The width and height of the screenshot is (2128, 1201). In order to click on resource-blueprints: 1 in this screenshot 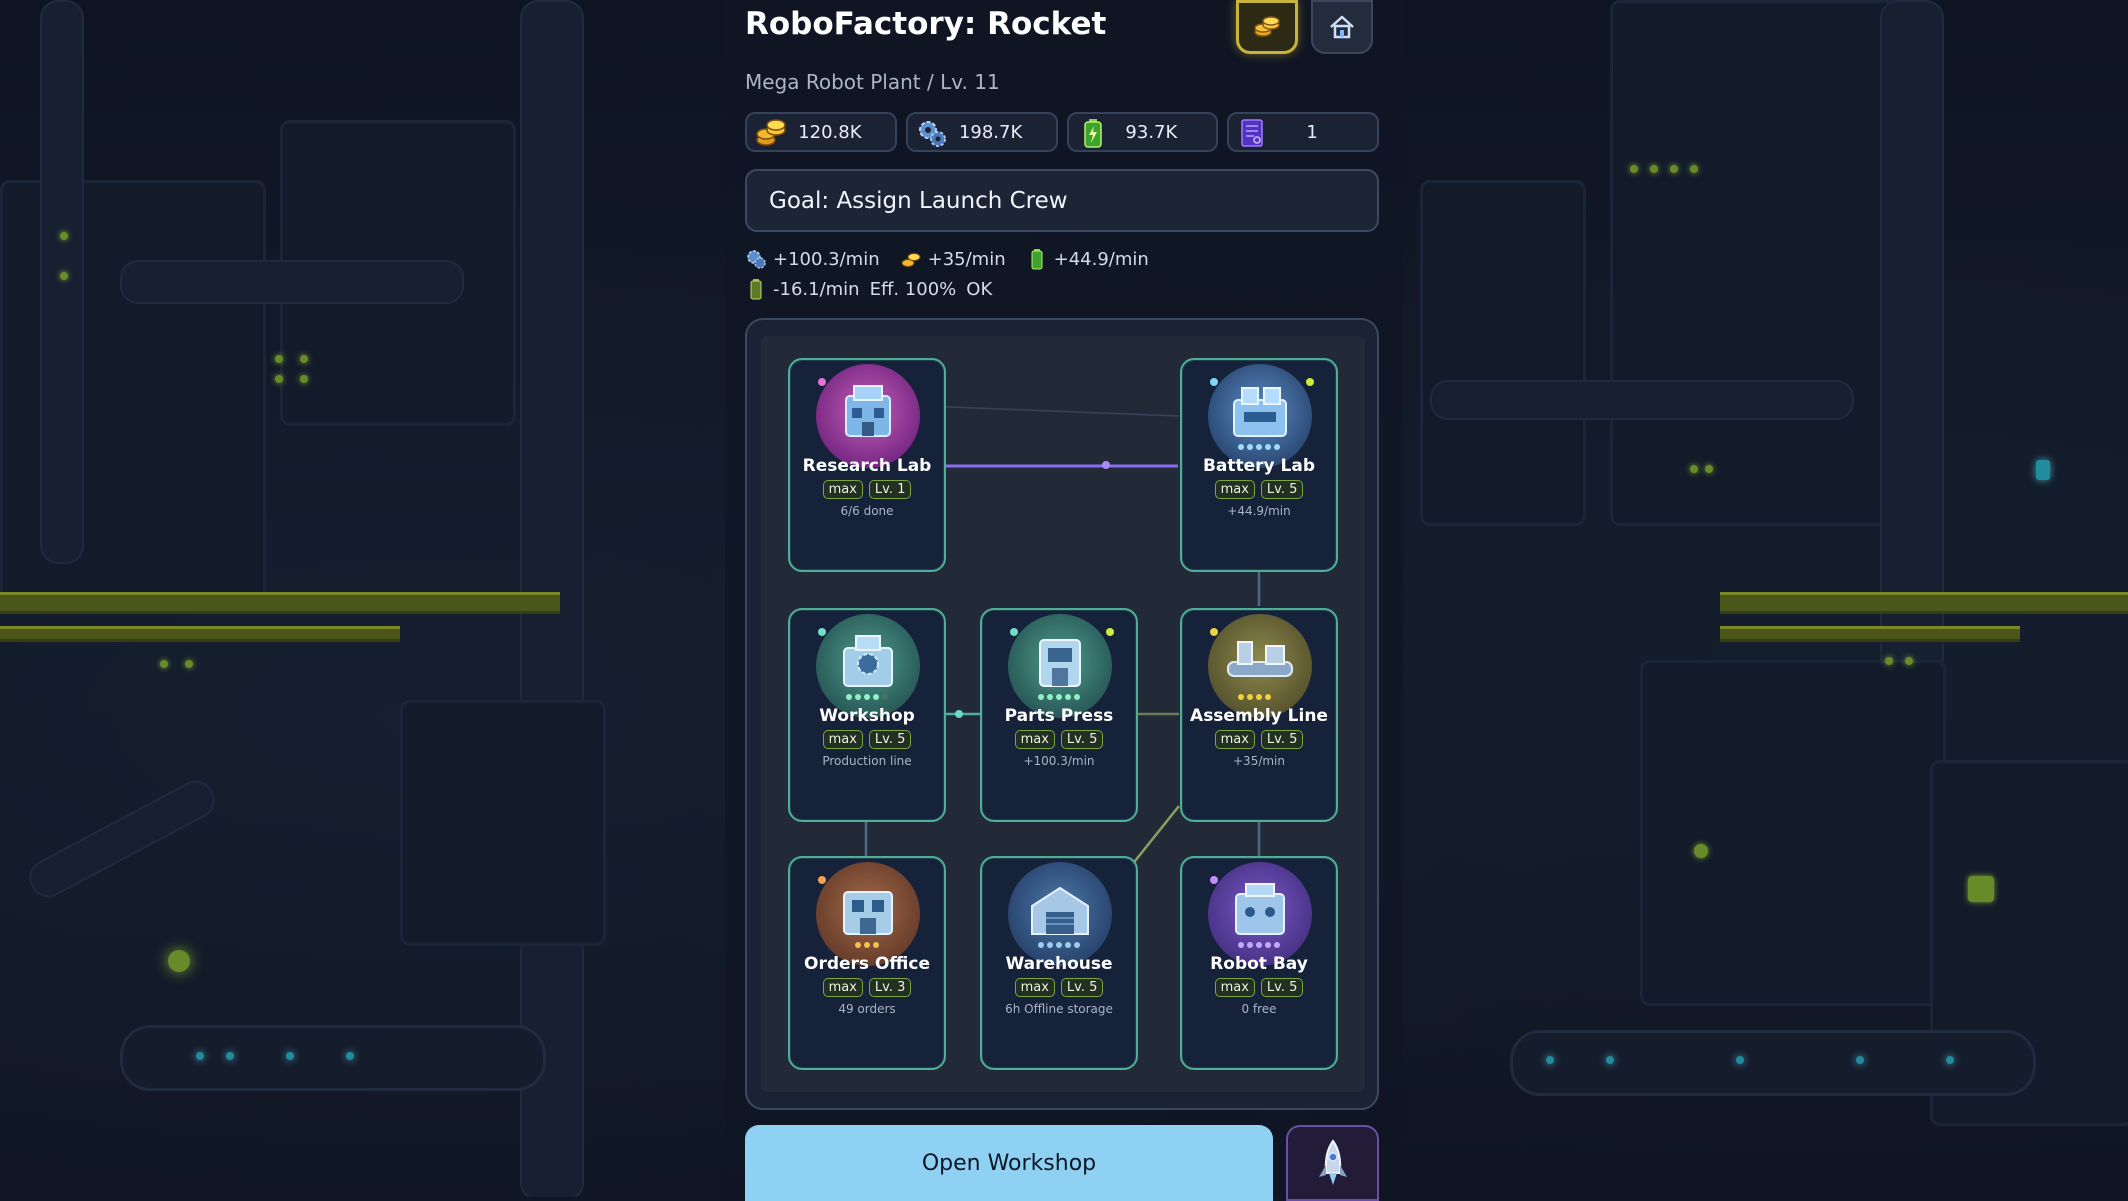, I will do `click(1303, 132)`.